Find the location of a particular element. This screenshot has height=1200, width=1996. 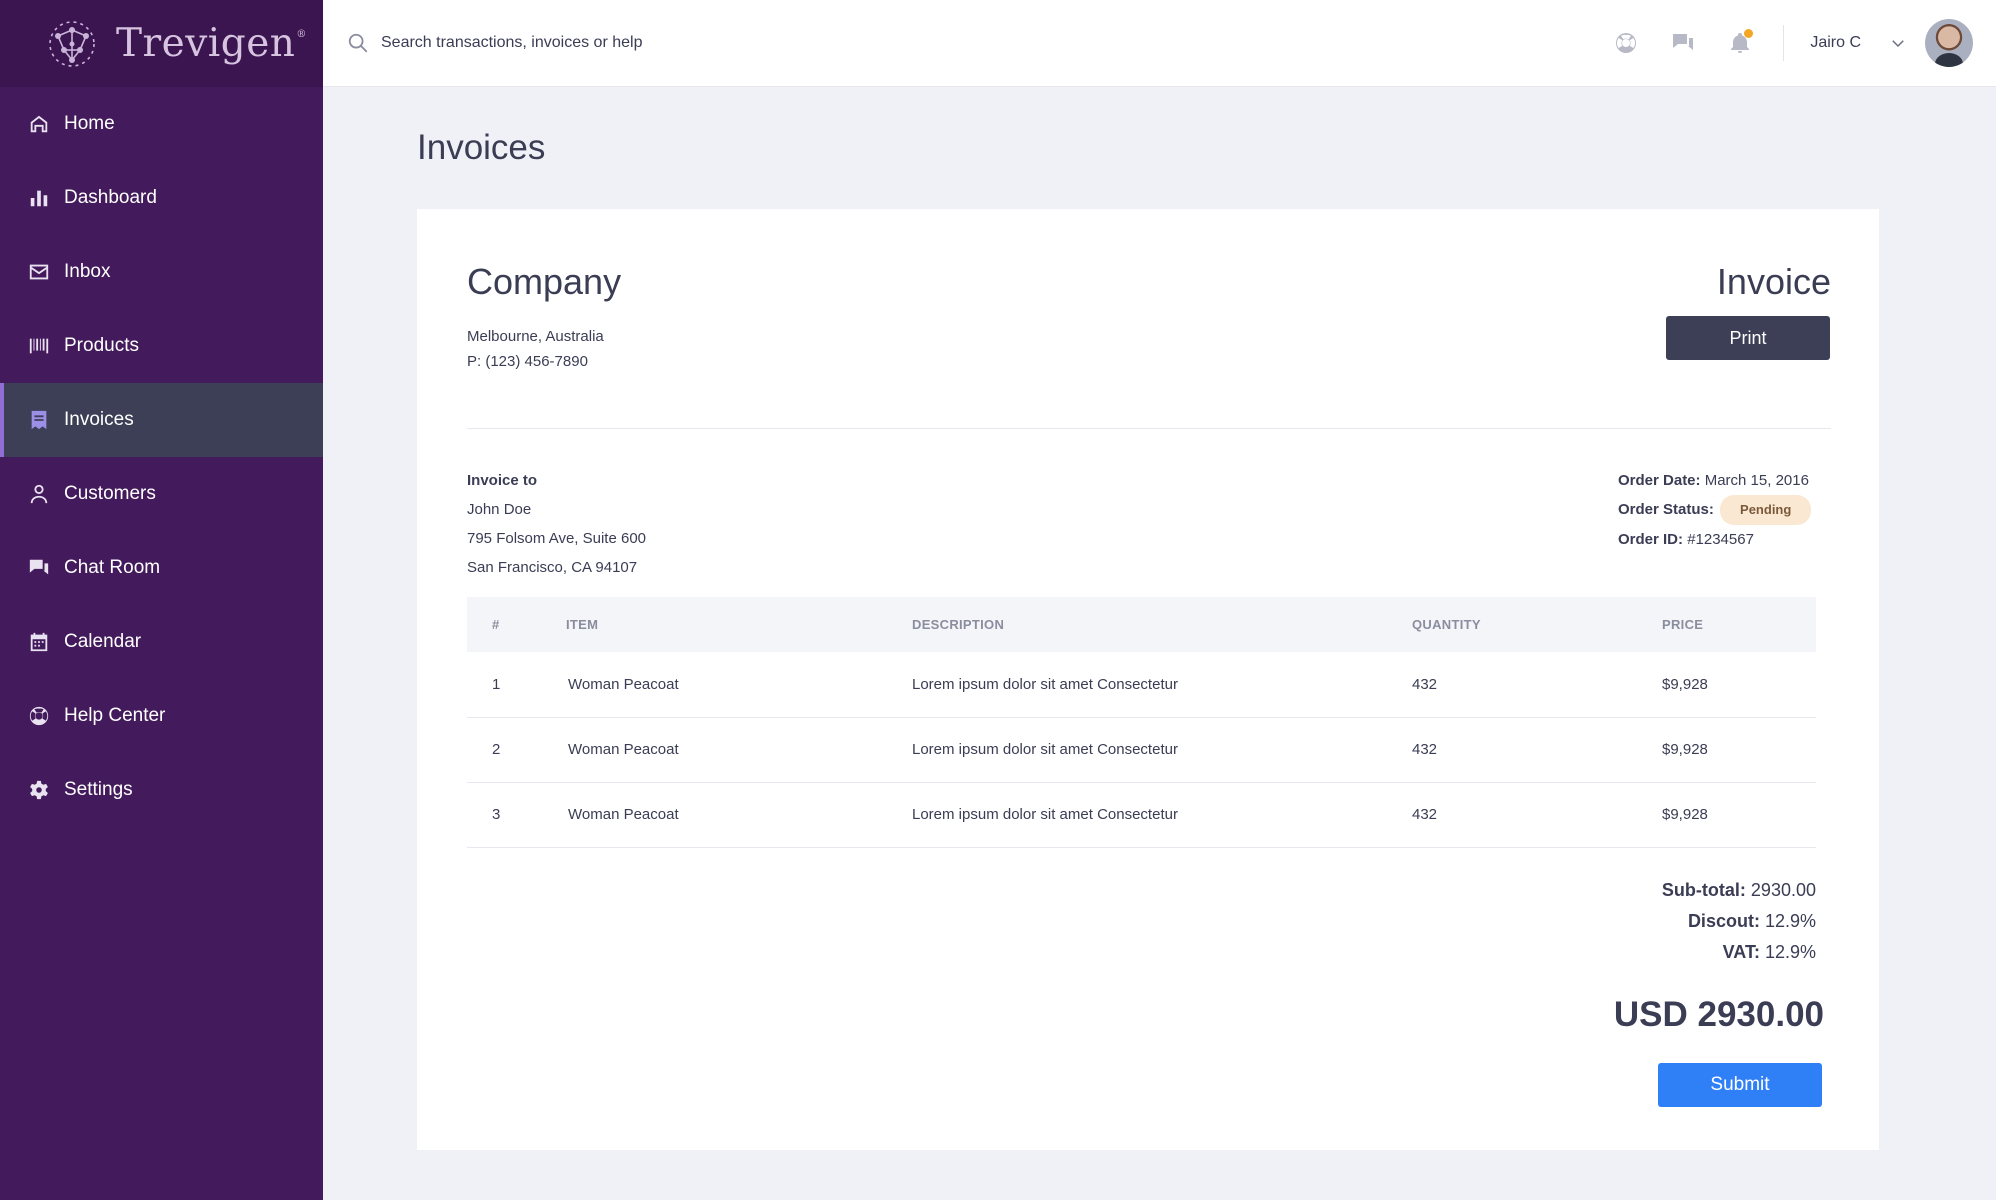

sidebar-item-home: Home is located at coordinates (161, 124).